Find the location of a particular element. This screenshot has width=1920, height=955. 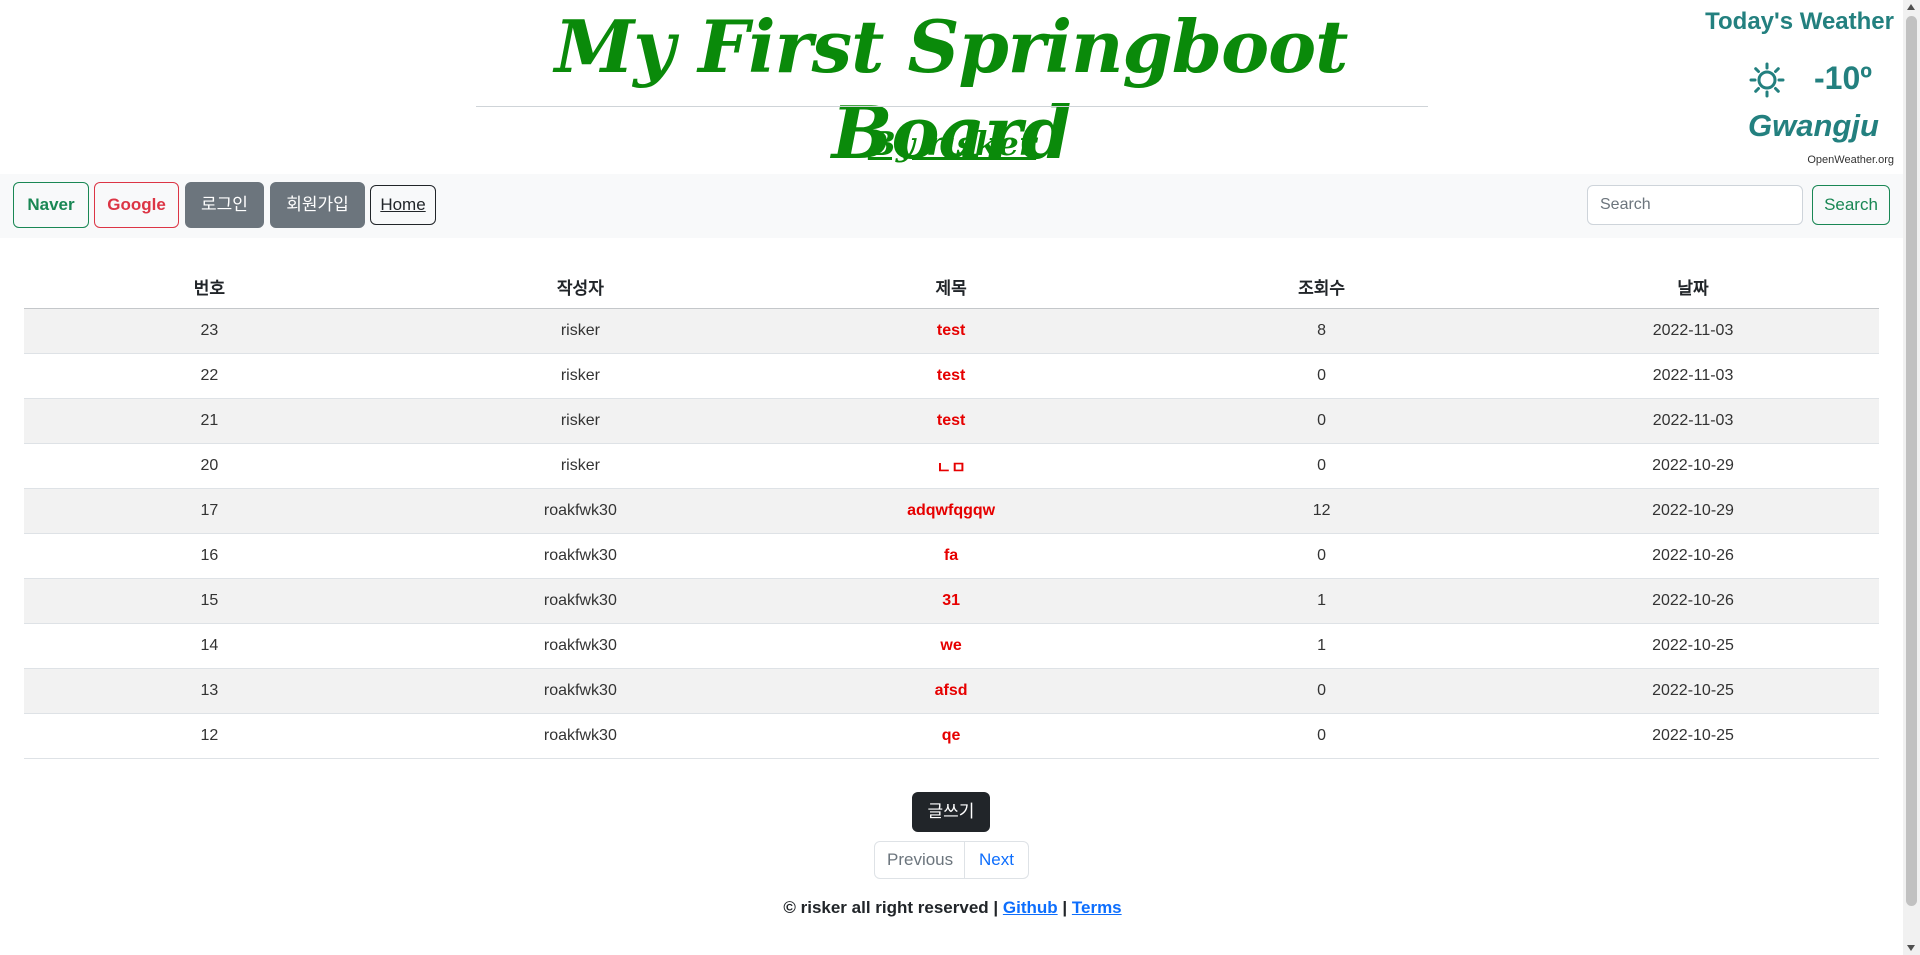

pagination: Previous Next is located at coordinates (951, 860).